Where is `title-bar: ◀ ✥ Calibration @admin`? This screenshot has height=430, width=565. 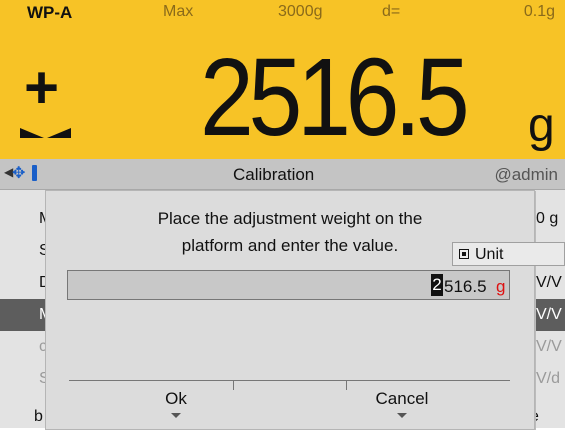
title-bar: ◀ ✥ Calibration @admin is located at coordinates (282, 174).